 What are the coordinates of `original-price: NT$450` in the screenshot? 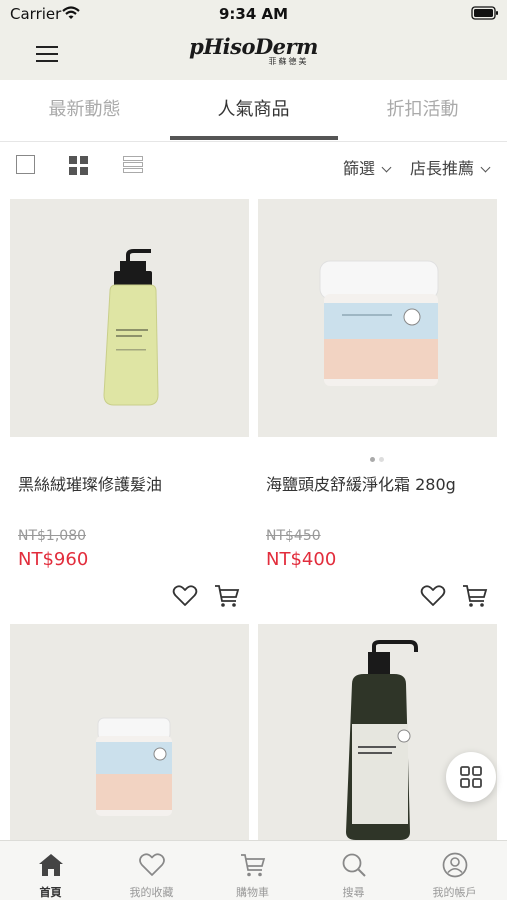 It's located at (293, 536).